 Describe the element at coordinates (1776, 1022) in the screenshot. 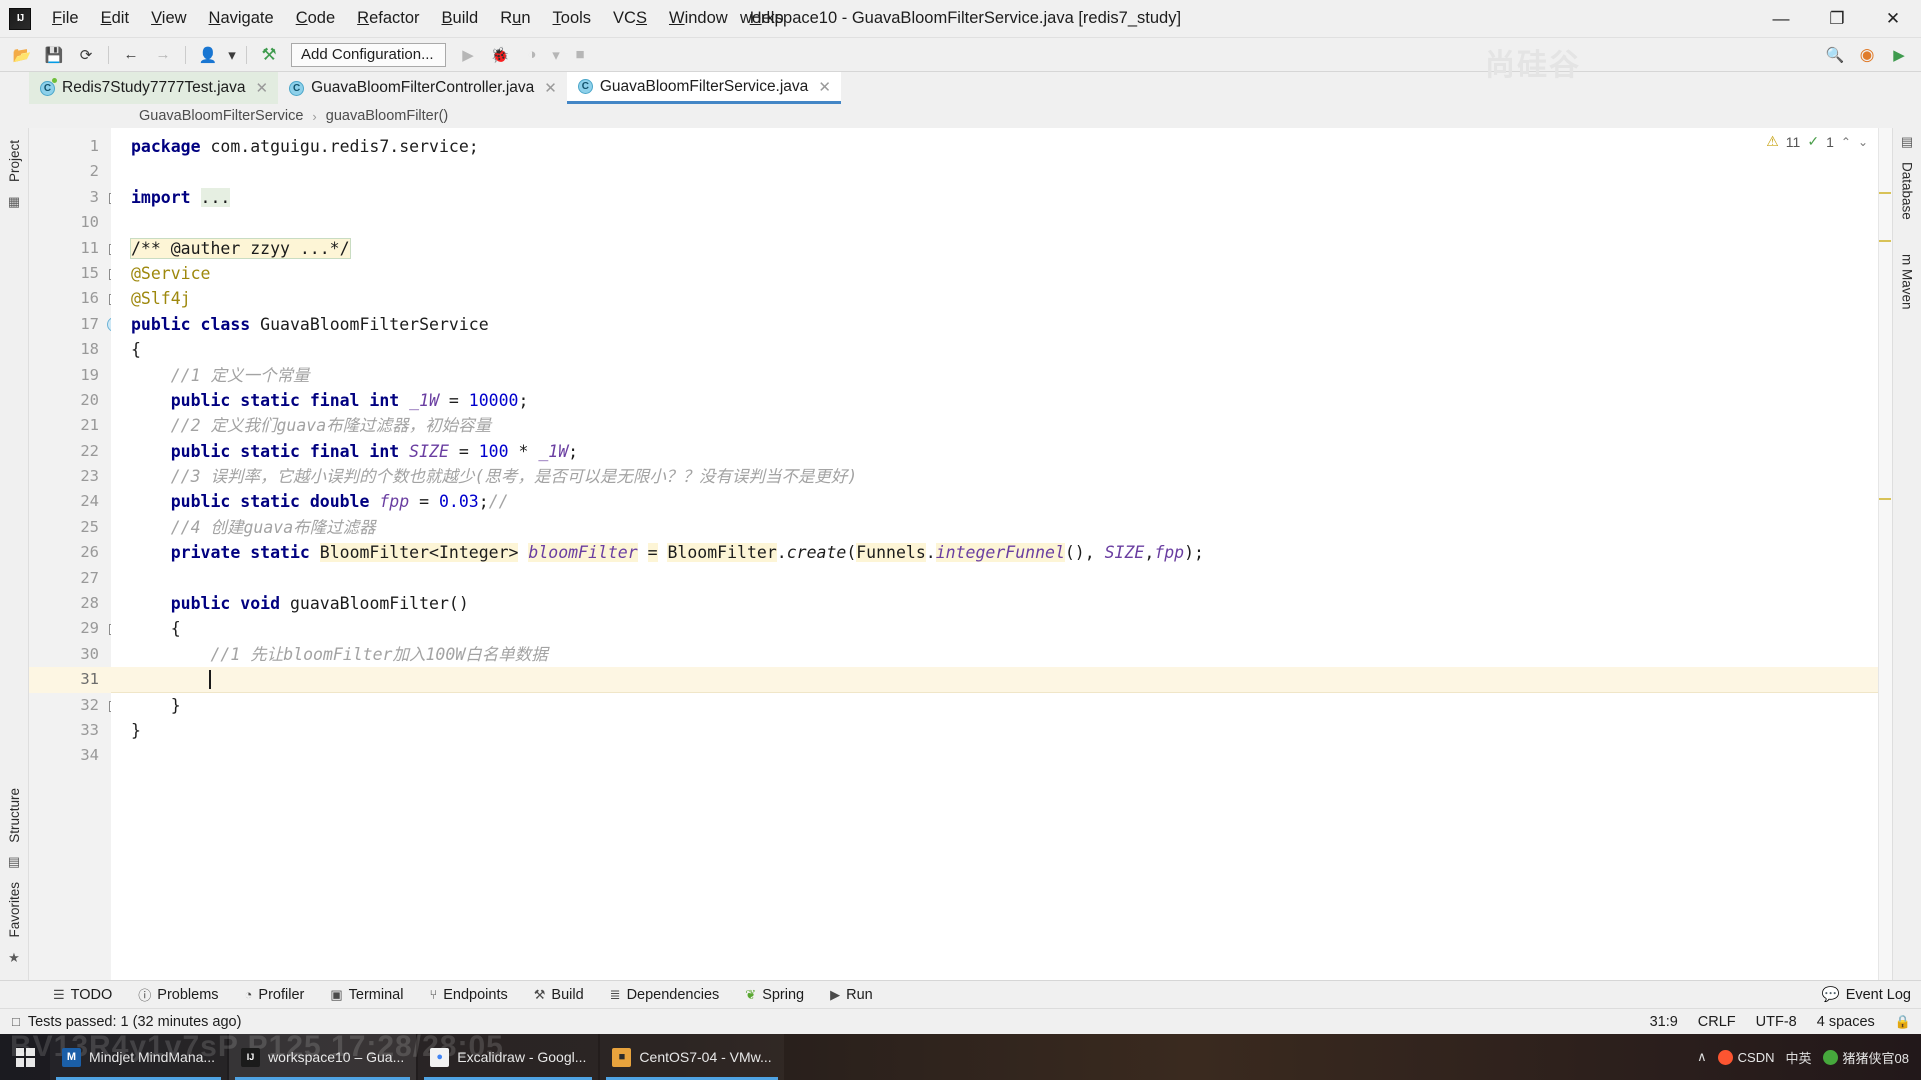

I see `file-encoding: UTF-8` at that location.